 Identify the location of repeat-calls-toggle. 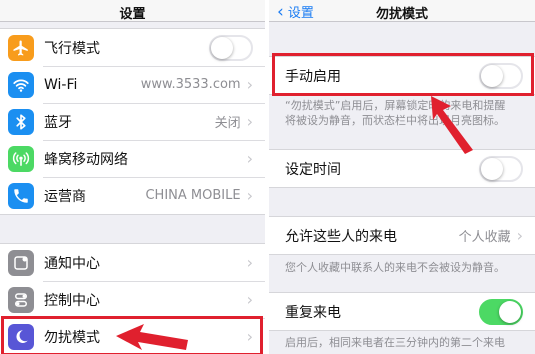
(501, 311).